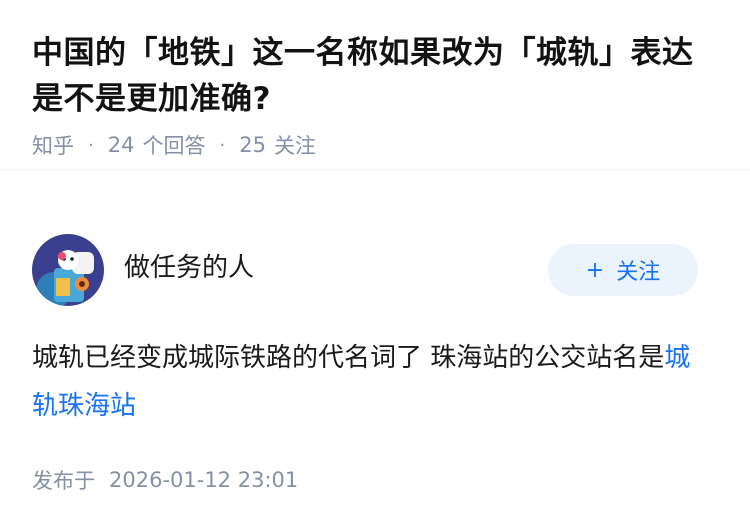 This screenshot has width=750, height=532. Describe the element at coordinates (204, 480) in the screenshot. I see `published-time: 2026-01-12 23:01` at that location.